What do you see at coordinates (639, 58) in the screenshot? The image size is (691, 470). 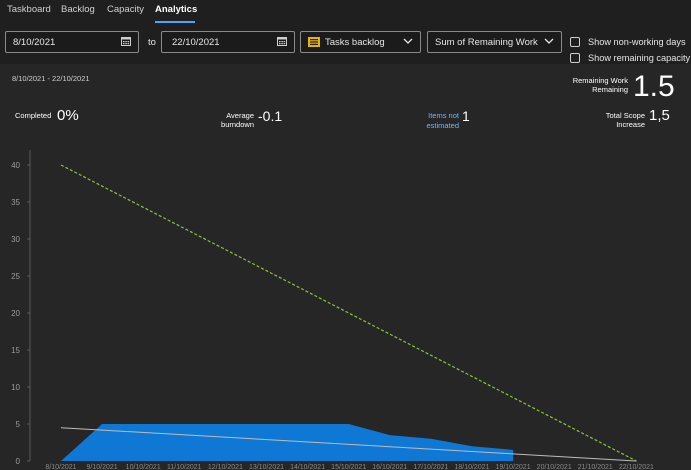 I see `show-remaining-capacity-label: Show remaining capacity` at bounding box center [639, 58].